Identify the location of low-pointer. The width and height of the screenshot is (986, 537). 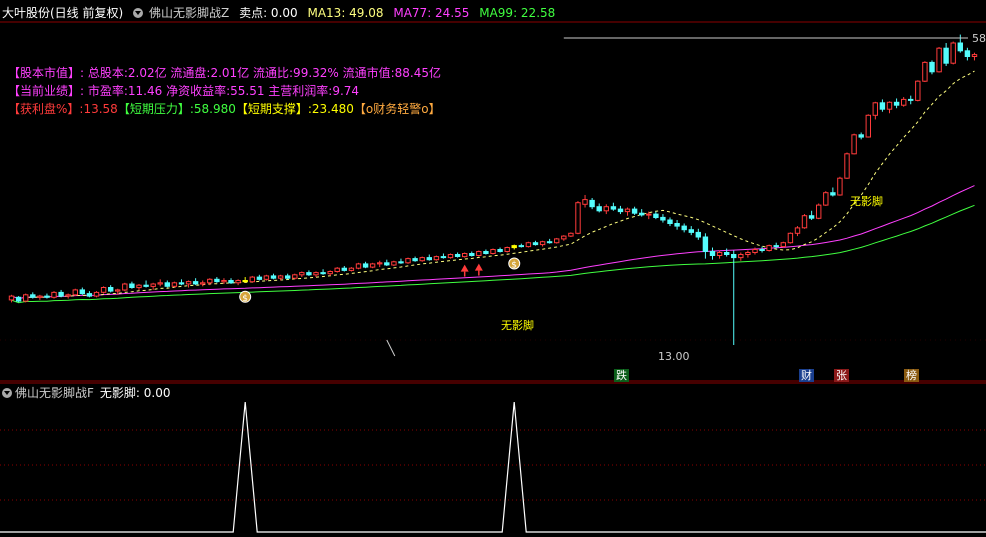
(391, 348).